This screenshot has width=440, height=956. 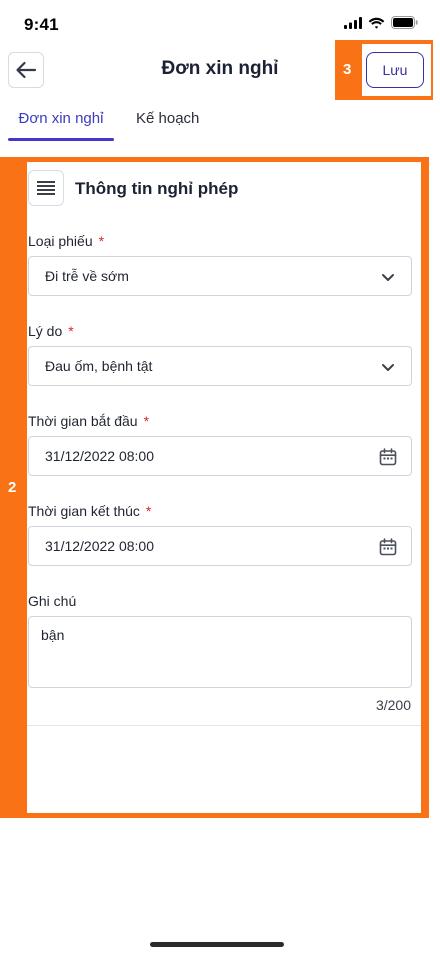 What do you see at coordinates (61, 139) in the screenshot?
I see `tab-active-indicator` at bounding box center [61, 139].